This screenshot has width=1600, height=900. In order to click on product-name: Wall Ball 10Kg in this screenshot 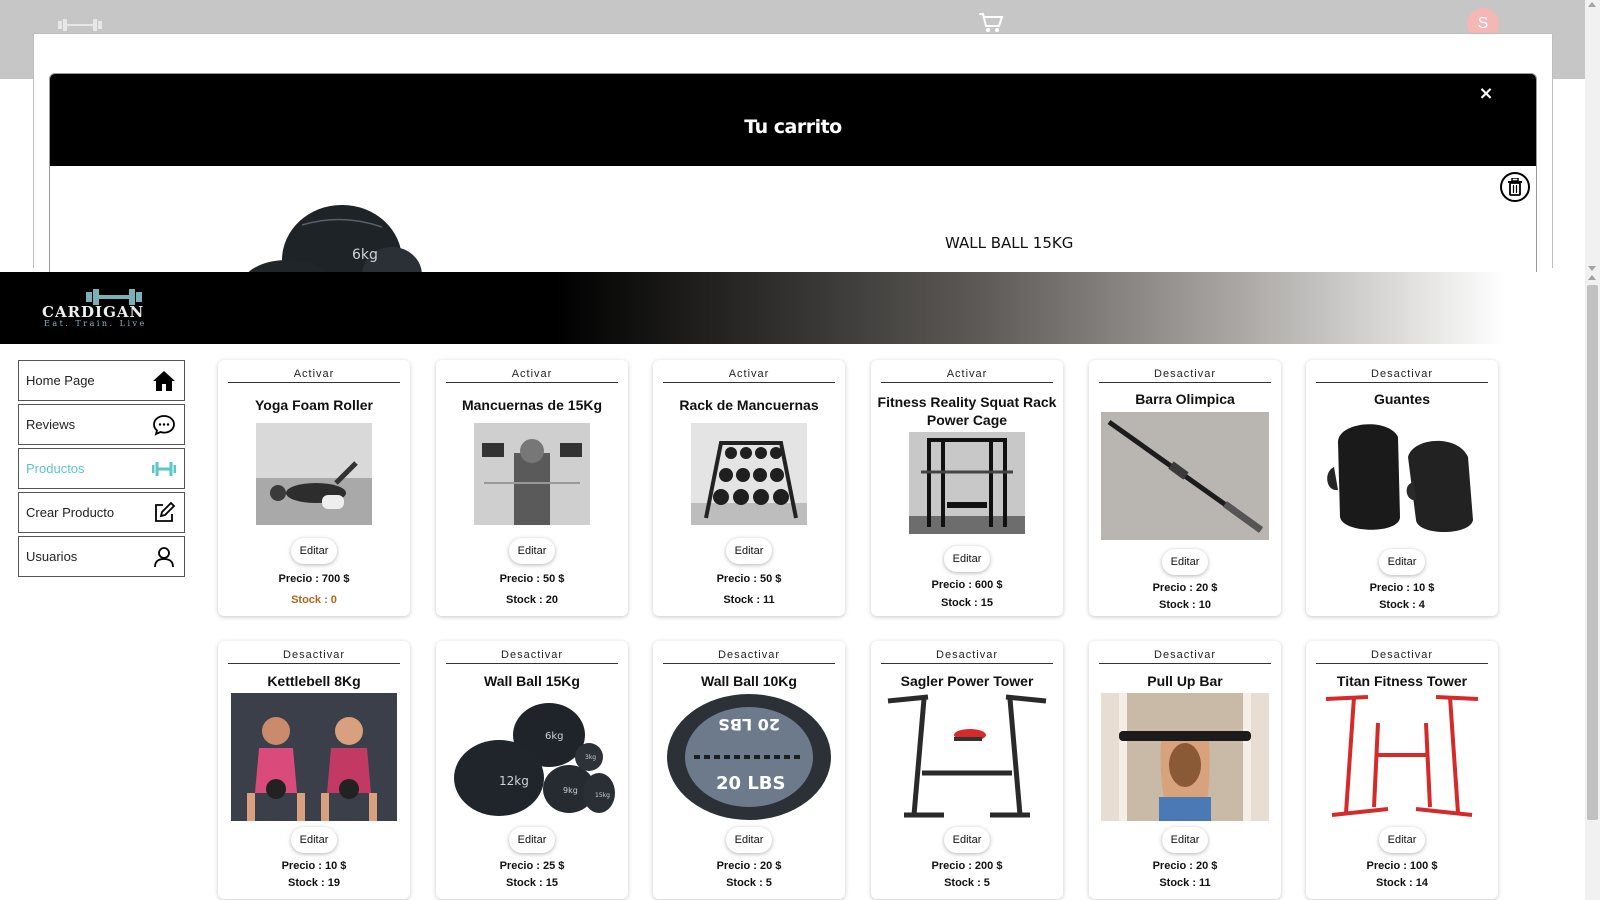, I will do `click(749, 681)`.